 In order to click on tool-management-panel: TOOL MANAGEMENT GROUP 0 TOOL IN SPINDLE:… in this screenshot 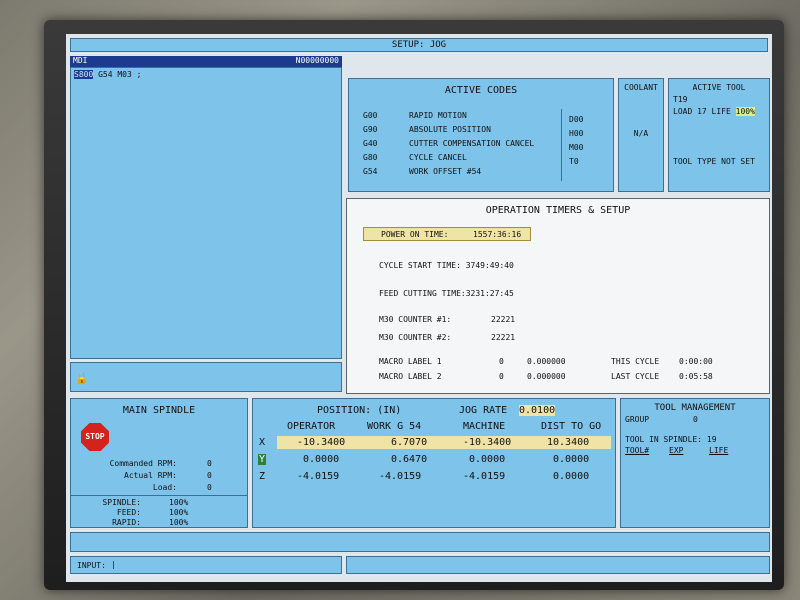, I will do `click(695, 463)`.